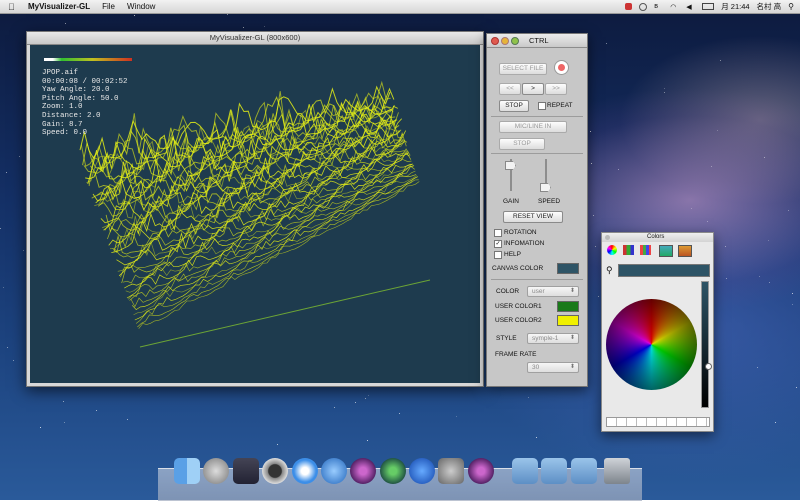 This screenshot has width=800, height=501. Describe the element at coordinates (561, 67) in the screenshot. I see `record-icon` at that location.